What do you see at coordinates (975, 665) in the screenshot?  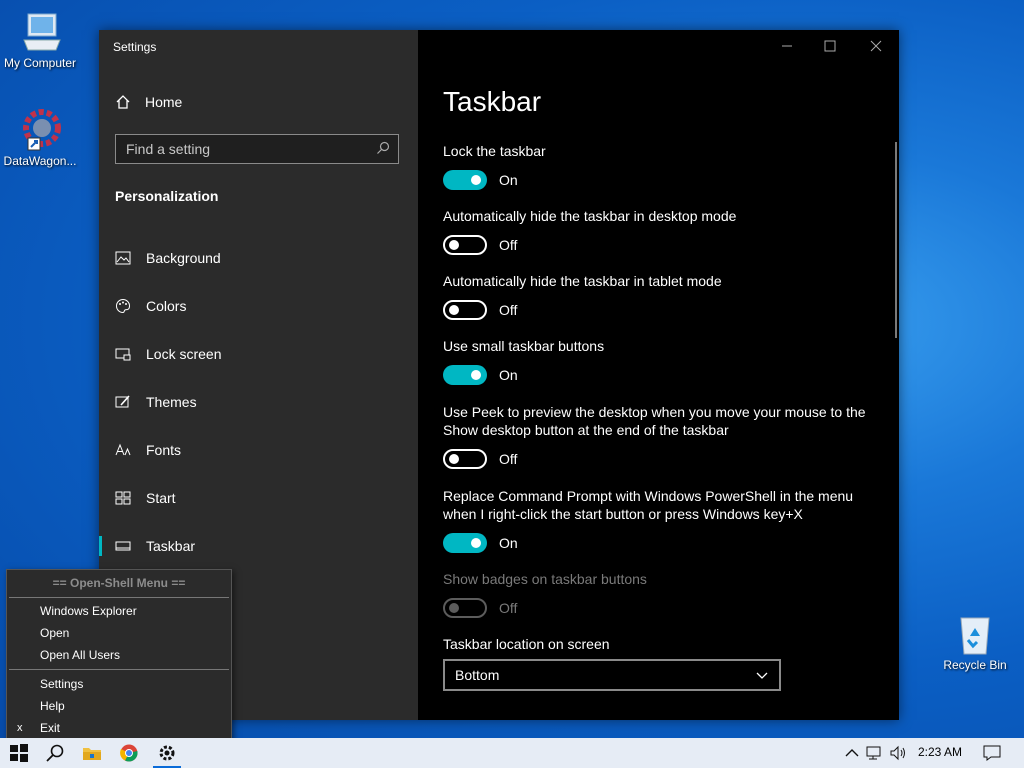 I see `desktop-icon-label: Recycle Bin` at bounding box center [975, 665].